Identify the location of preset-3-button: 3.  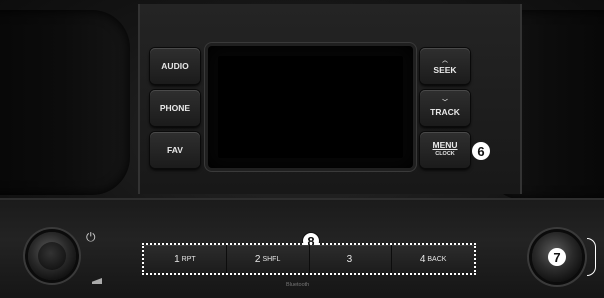
(351, 259).